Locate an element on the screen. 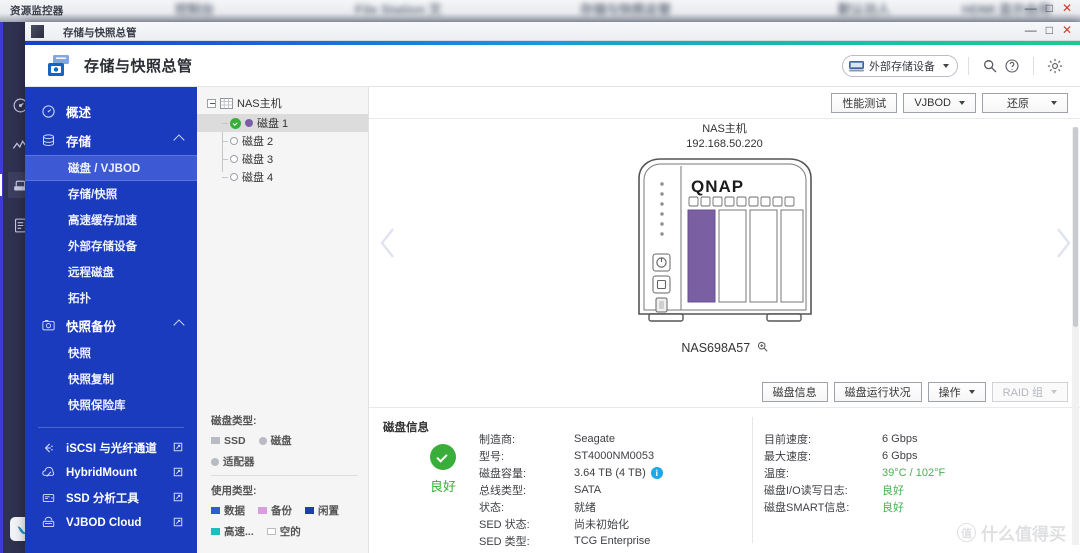 Image resolution: width=1080 pixels, height=553 pixels. sidebar-item-storage: 存储 is located at coordinates (111, 140).